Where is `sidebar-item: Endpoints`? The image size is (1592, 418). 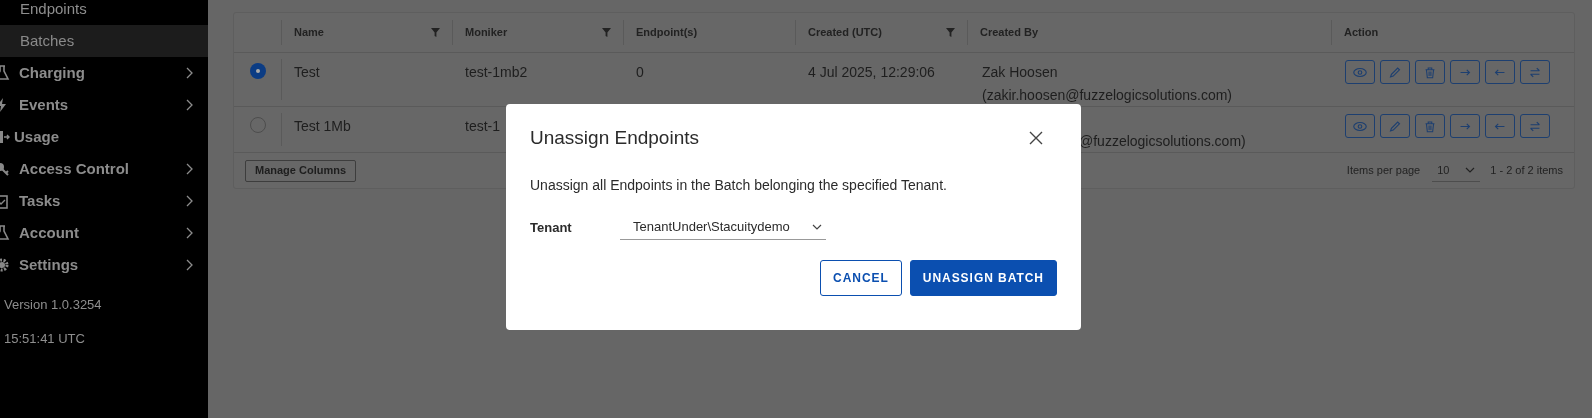 sidebar-item: Endpoints is located at coordinates (104, 12).